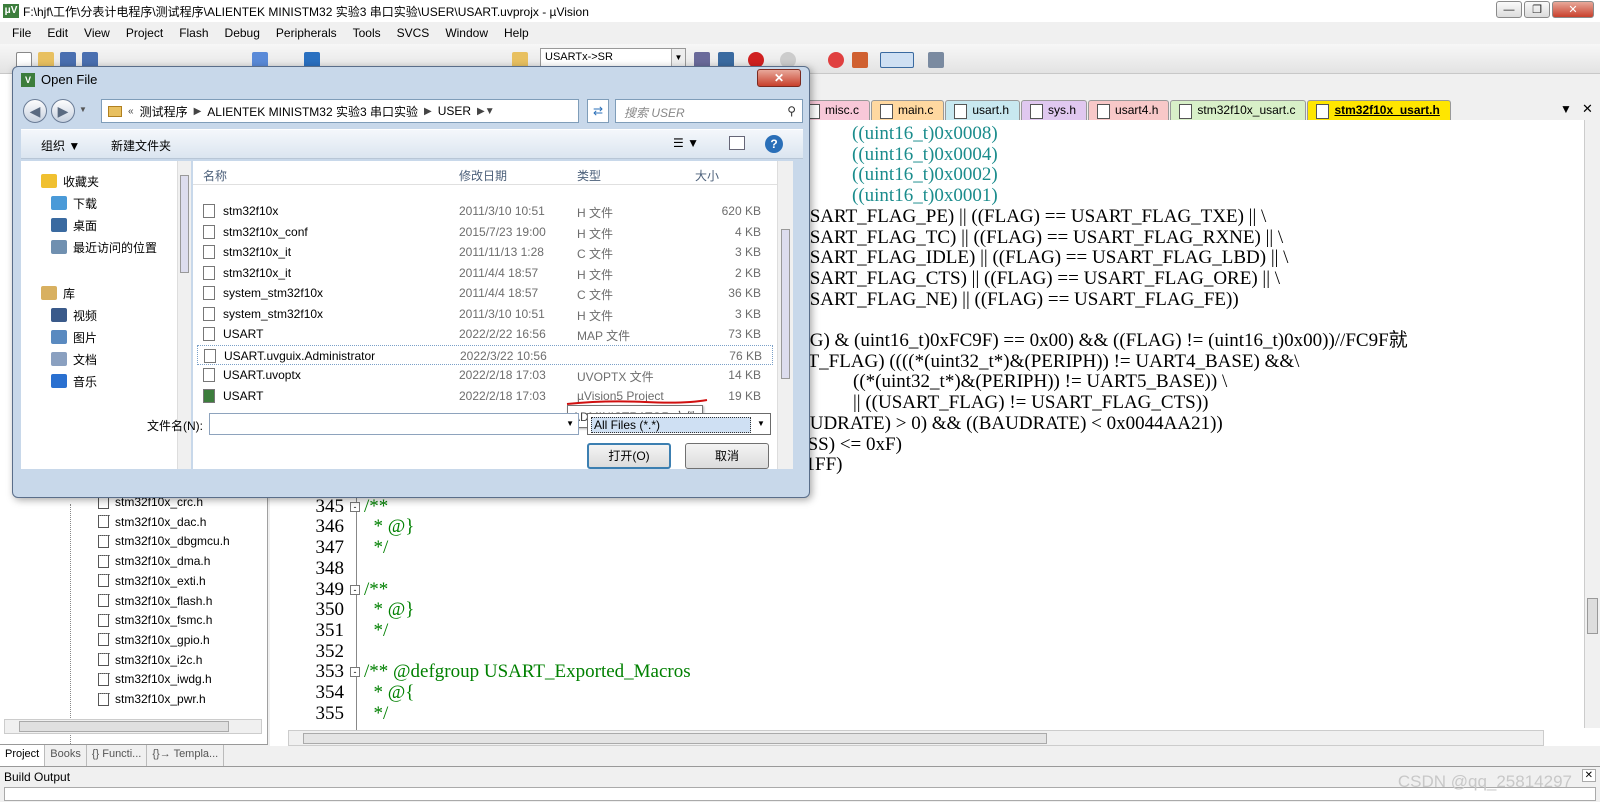 Image resolution: width=1600 pixels, height=802 pixels. Describe the element at coordinates (737, 143) in the screenshot. I see `preview-pane-icon` at that location.